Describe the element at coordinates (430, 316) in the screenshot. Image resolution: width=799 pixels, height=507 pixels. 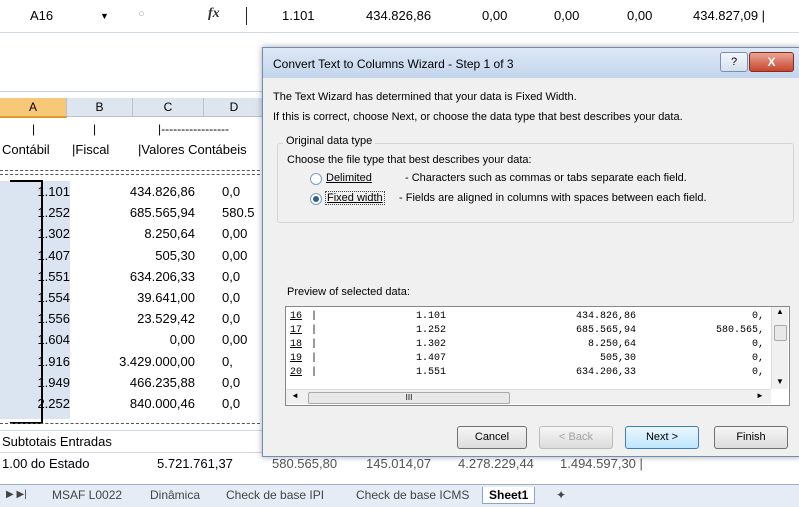
I see `preview-cell-v1: 1.101` at that location.